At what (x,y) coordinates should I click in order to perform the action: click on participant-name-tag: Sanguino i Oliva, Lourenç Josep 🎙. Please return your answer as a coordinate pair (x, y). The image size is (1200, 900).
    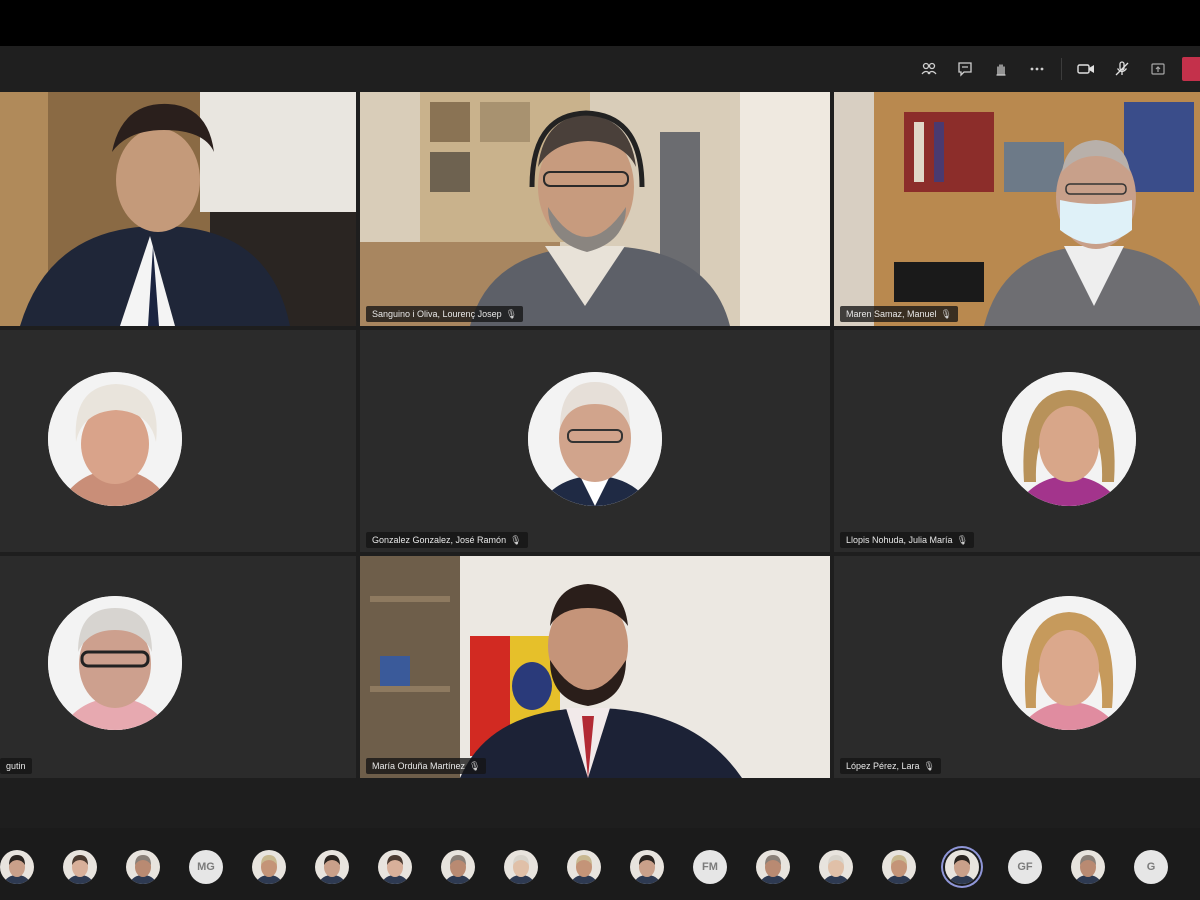
    Looking at the image, I should click on (445, 314).